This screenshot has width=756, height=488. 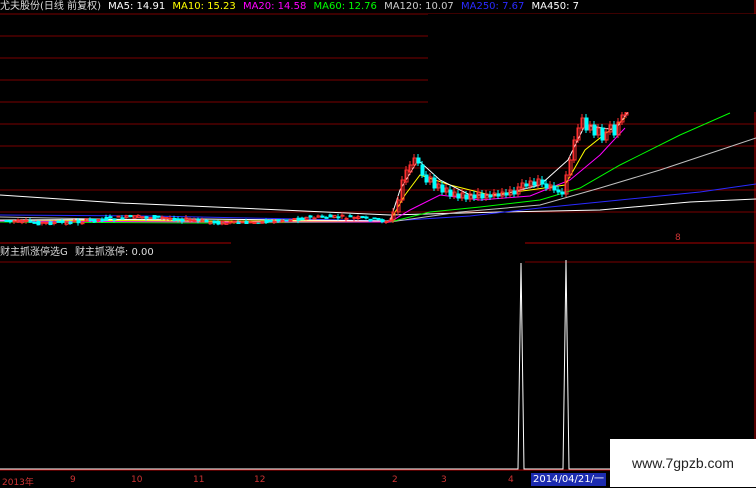 What do you see at coordinates (79, 253) in the screenshot?
I see `indicator-legend: 财主抓涨停选G 财主抓涨停: 0.00` at bounding box center [79, 253].